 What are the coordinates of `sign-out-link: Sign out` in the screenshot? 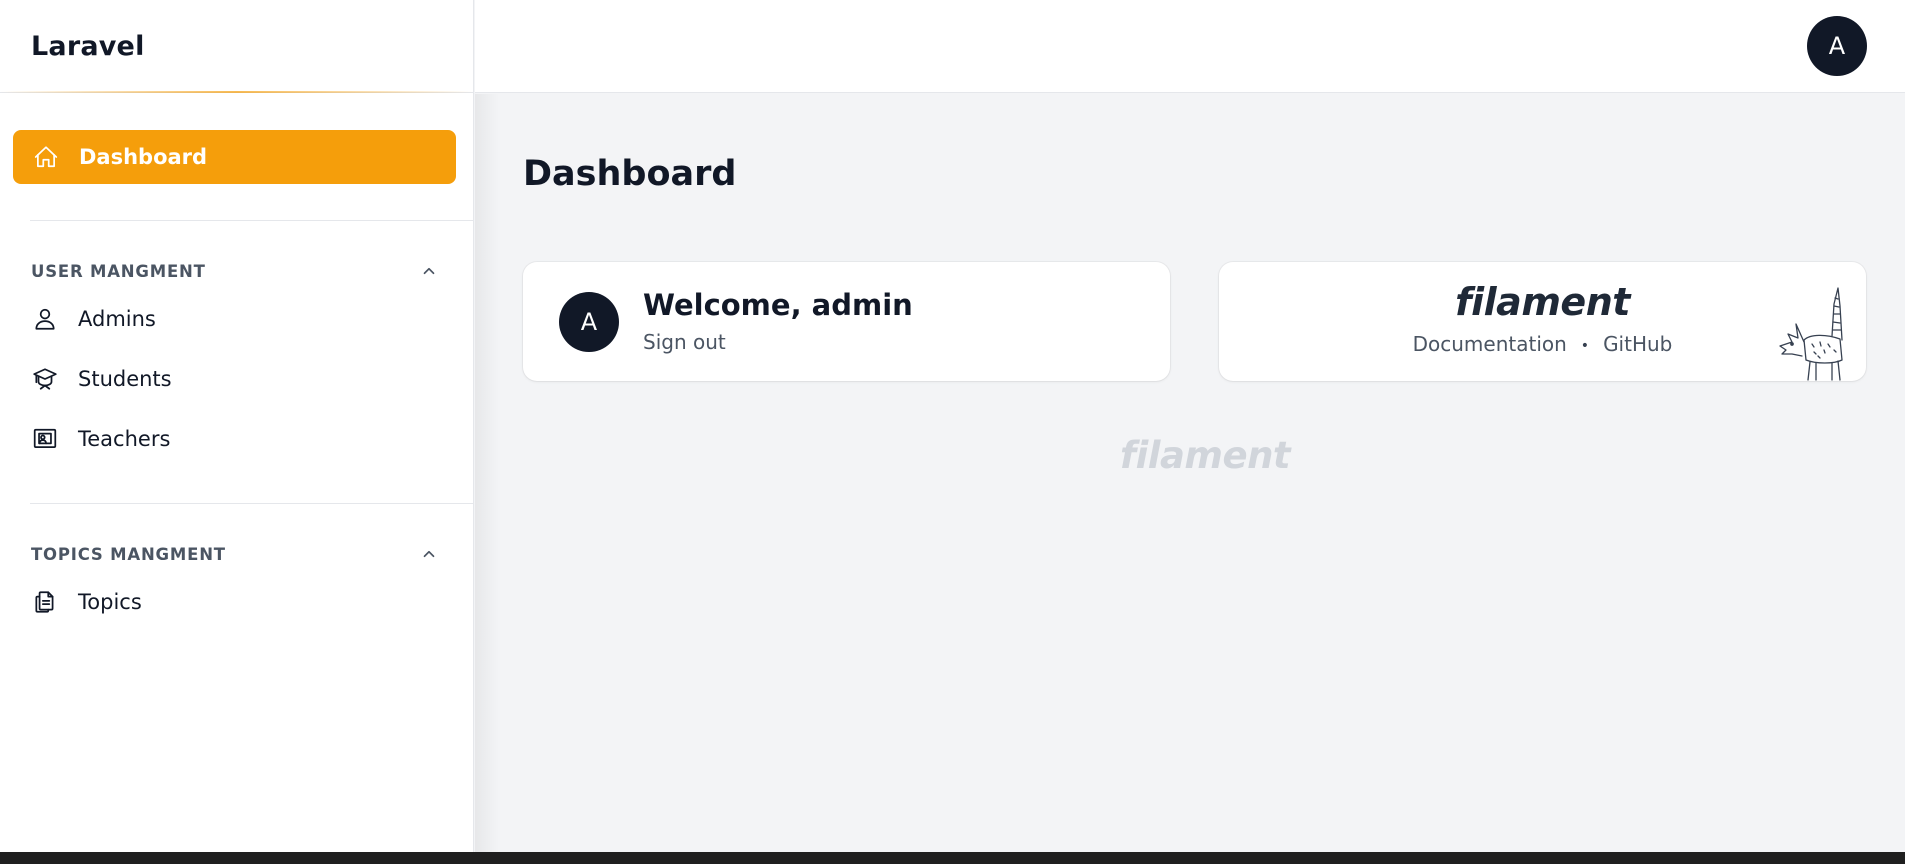 It's located at (684, 342).